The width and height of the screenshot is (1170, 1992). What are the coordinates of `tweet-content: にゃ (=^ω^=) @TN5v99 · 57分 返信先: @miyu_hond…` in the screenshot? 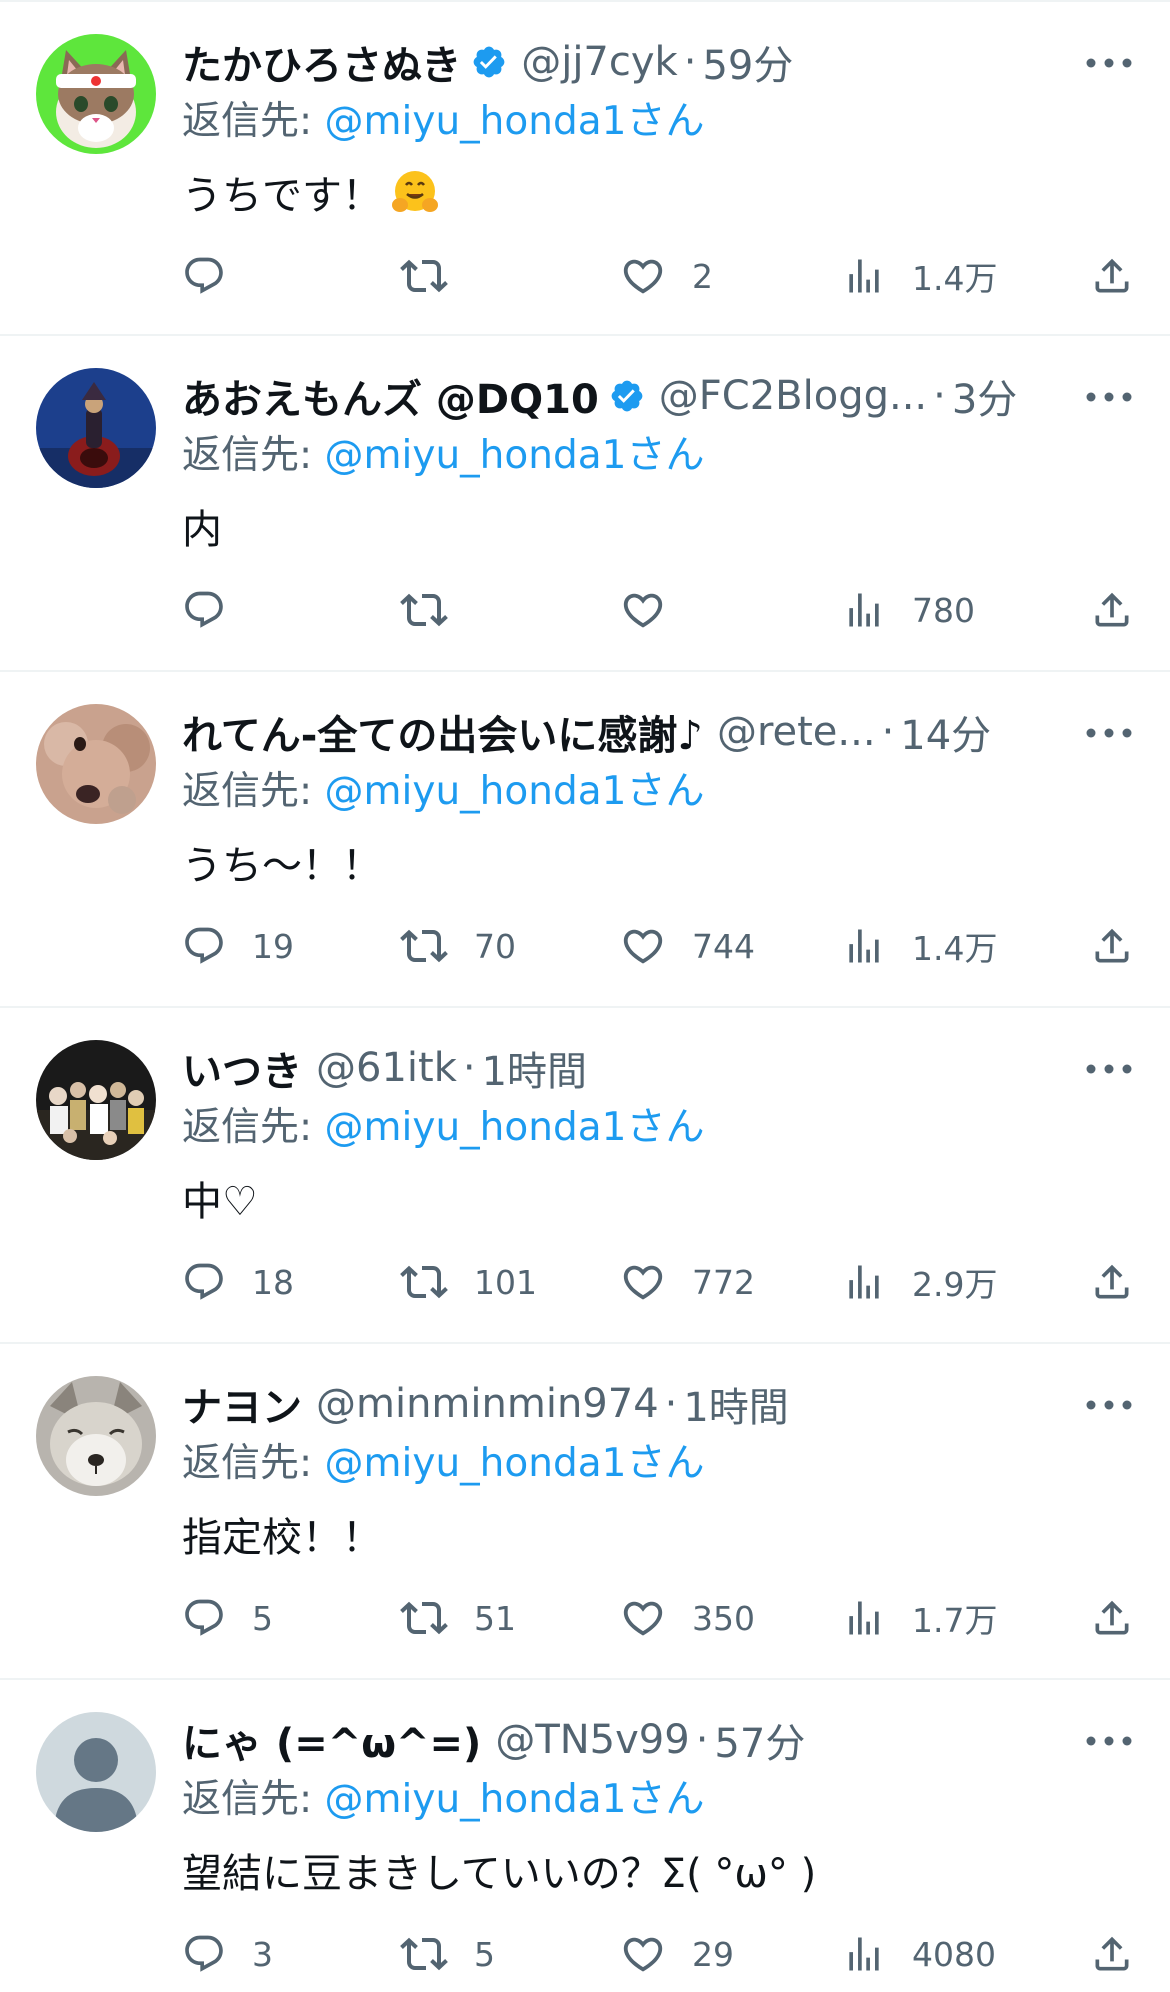 It's located at (651, 1808).